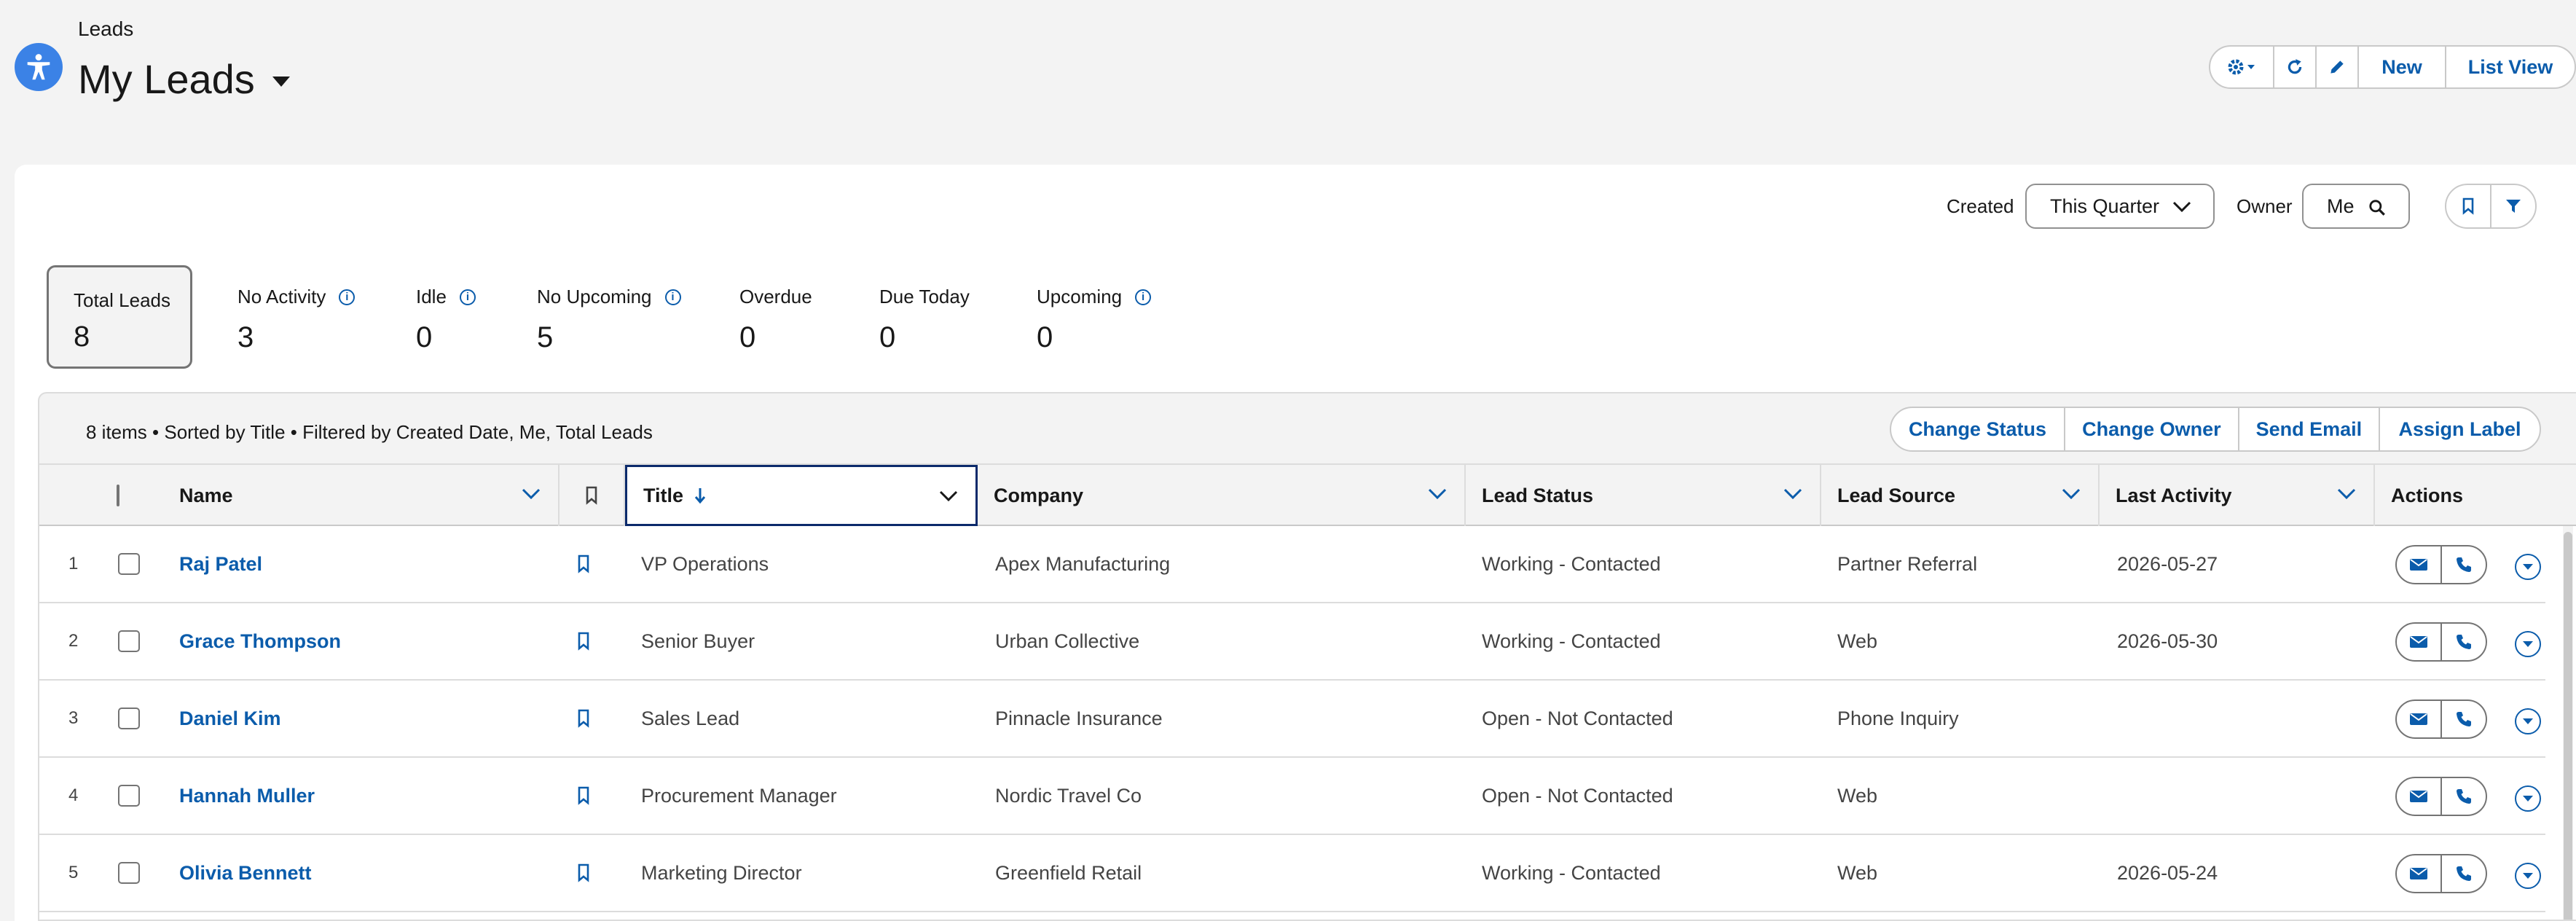 The image size is (2576, 921). Describe the element at coordinates (230, 718) in the screenshot. I see `lead-name-link: Daniel Kim` at that location.